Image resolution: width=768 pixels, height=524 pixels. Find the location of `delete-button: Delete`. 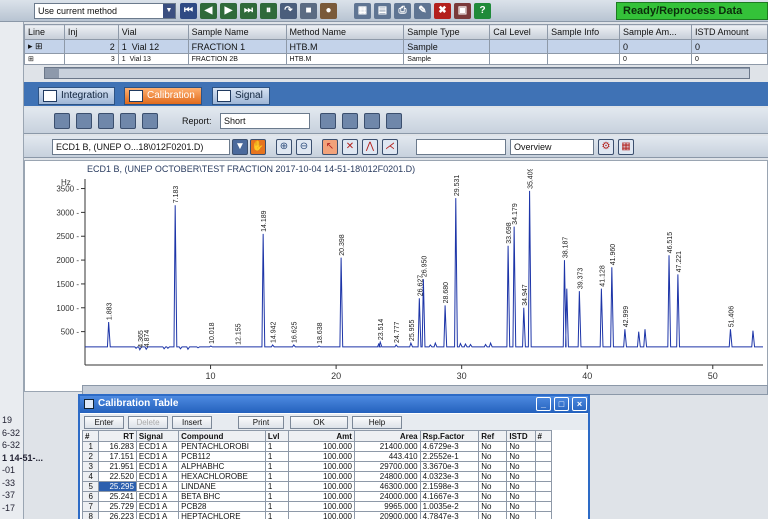

delete-button: Delete is located at coordinates (148, 422).